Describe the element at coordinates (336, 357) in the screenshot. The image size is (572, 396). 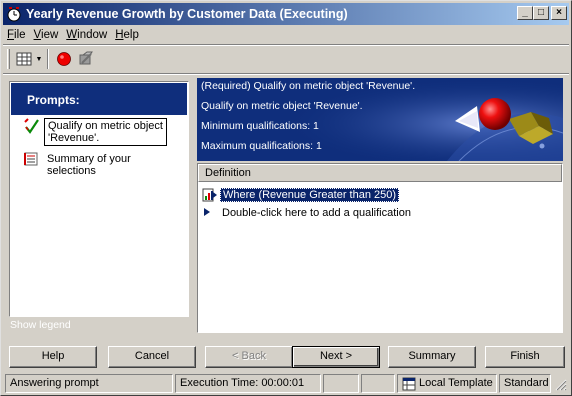
I see `next-button: Next >` at that location.